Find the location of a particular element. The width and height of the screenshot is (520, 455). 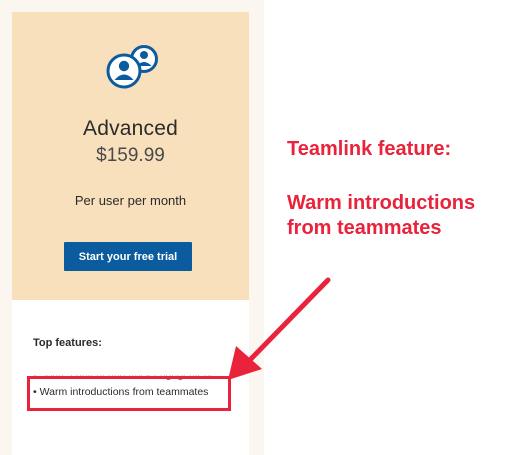

annotation-title: Teamlink feature: is located at coordinates (369, 149).